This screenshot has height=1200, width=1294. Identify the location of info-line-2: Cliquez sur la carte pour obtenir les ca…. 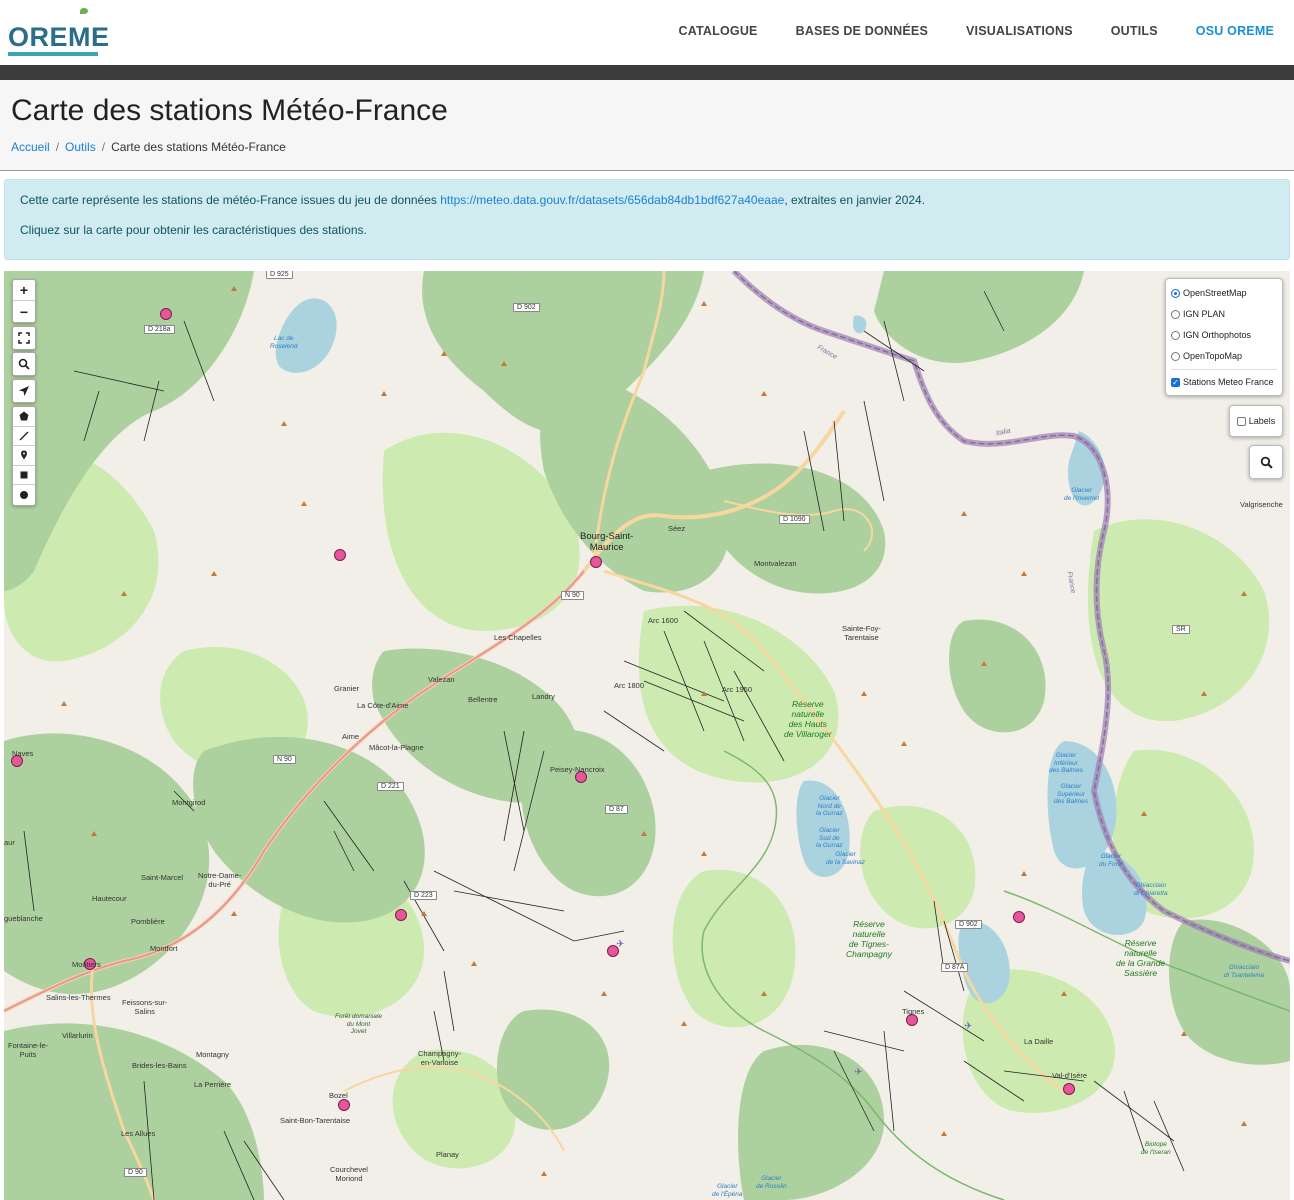
(193, 230).